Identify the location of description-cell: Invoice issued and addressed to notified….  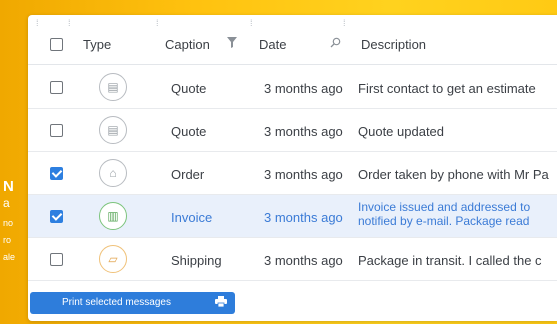
(444, 214).